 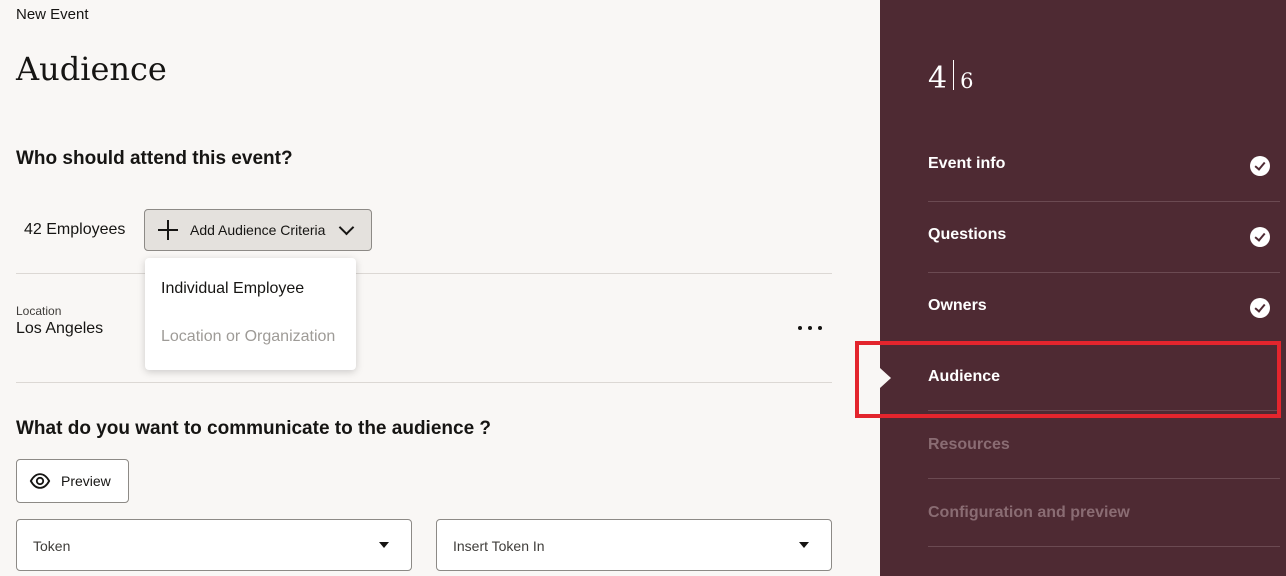 What do you see at coordinates (967, 81) in the screenshot?
I see `step-total: 6` at bounding box center [967, 81].